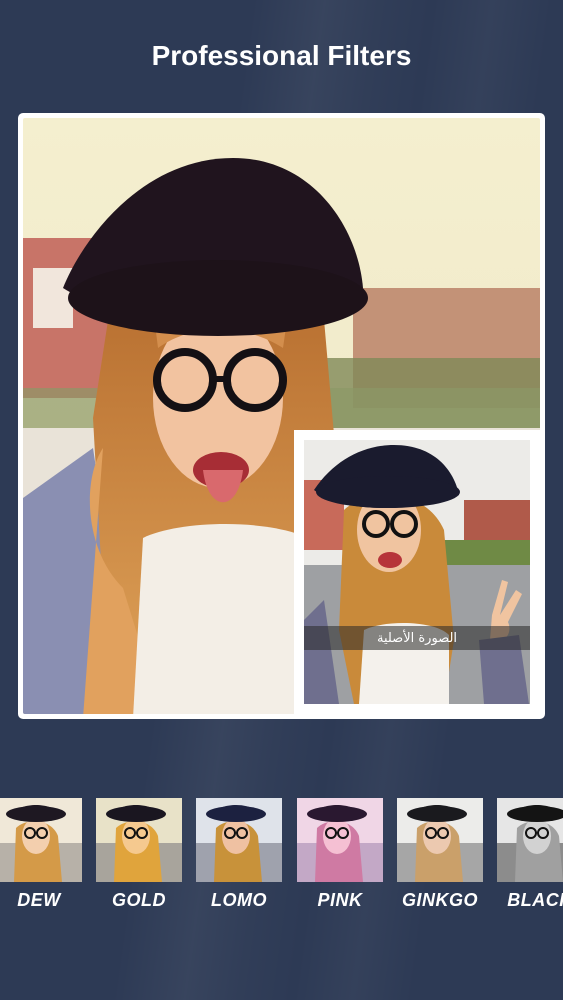 This screenshot has height=1000, width=563. I want to click on filter-label: PINK, so click(340, 900).